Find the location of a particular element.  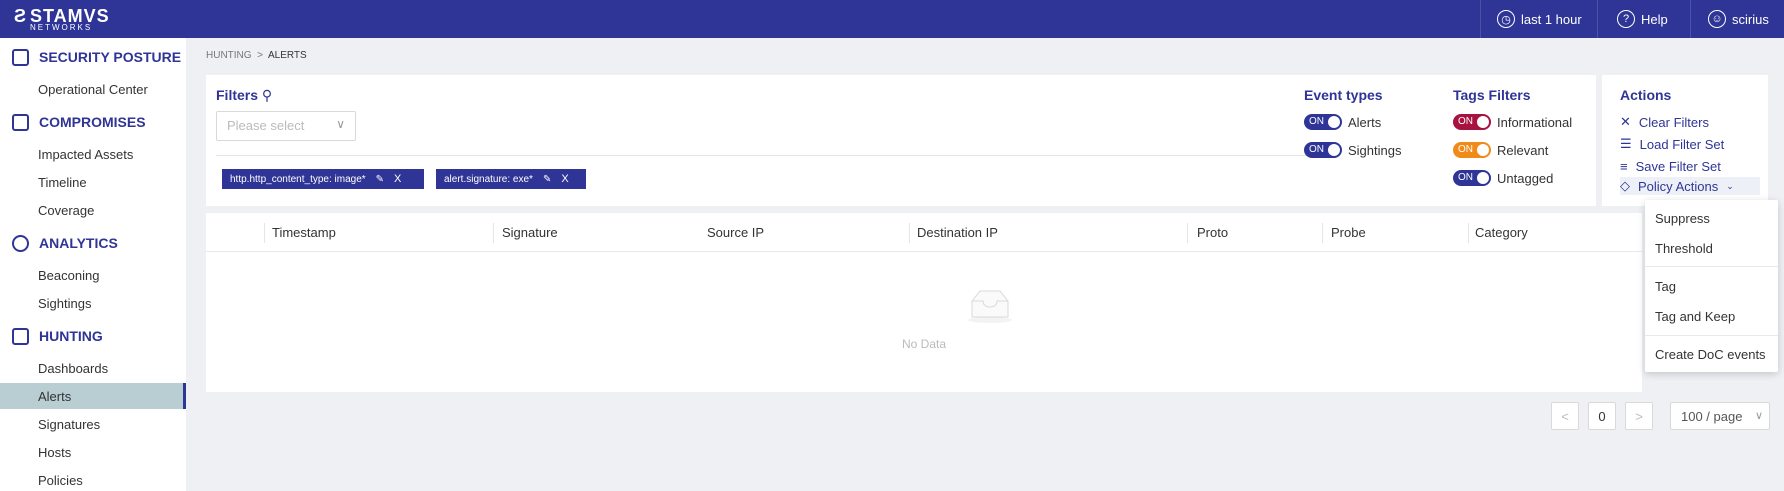

section-title: COMPROMISES is located at coordinates (92, 122).